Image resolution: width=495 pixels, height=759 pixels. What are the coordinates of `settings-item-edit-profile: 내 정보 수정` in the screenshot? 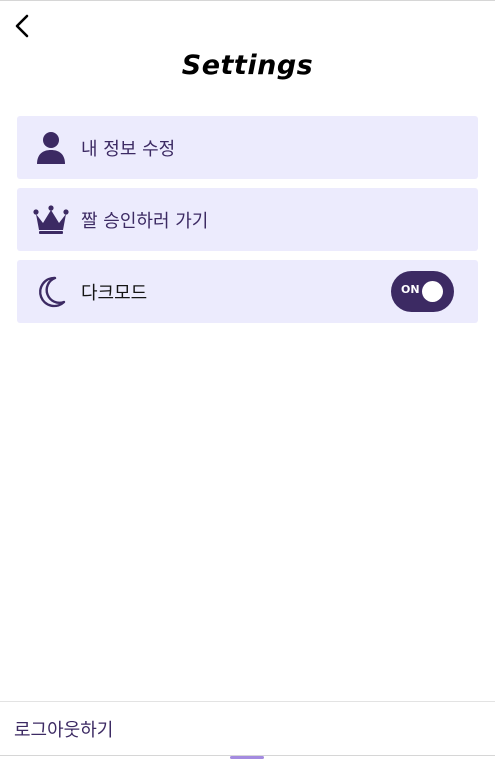 It's located at (247, 147).